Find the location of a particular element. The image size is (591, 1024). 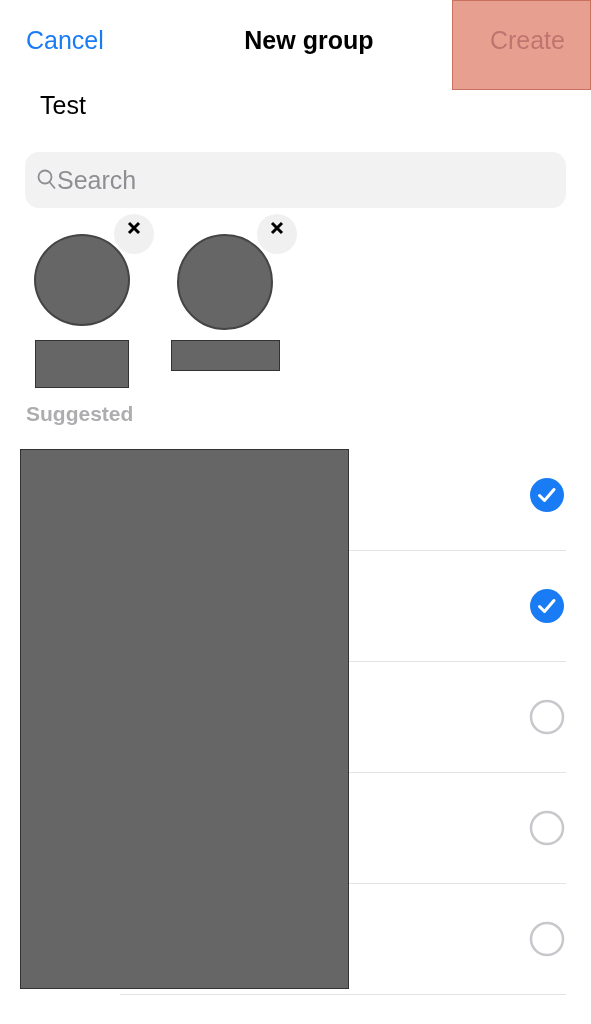

search-field: Search is located at coordinates (295, 180).